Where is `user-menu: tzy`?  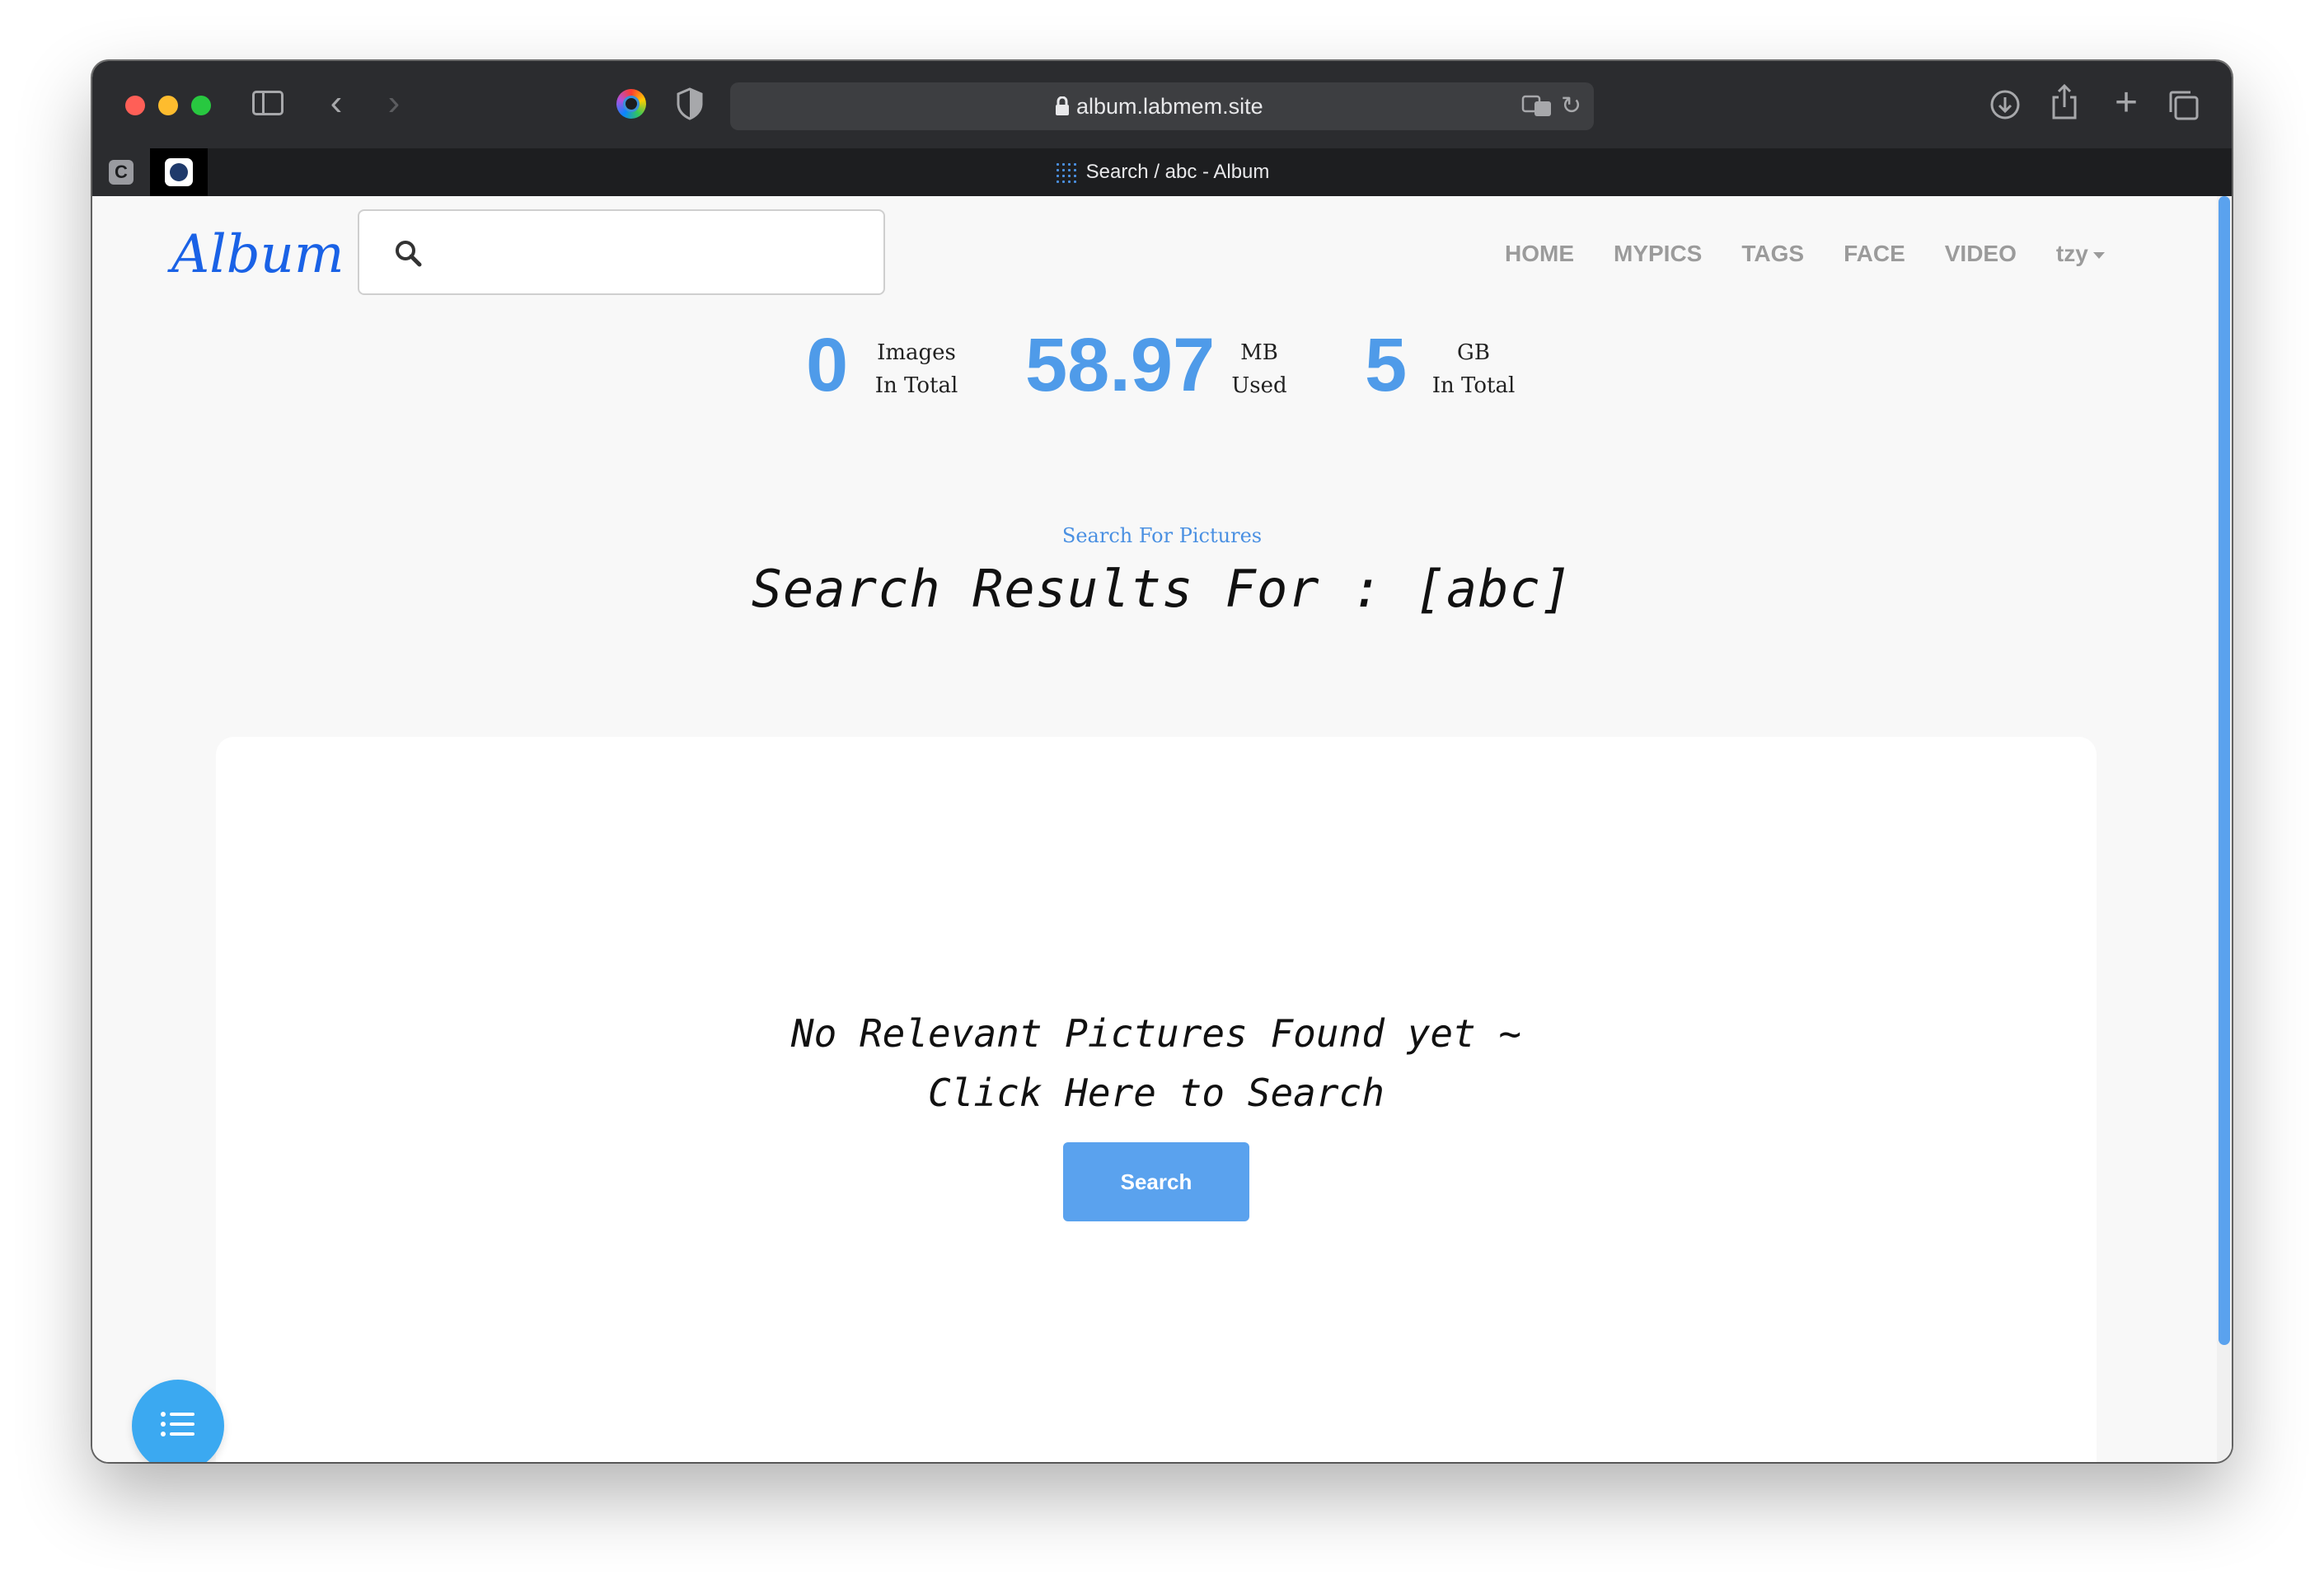 user-menu: tzy is located at coordinates (2080, 253).